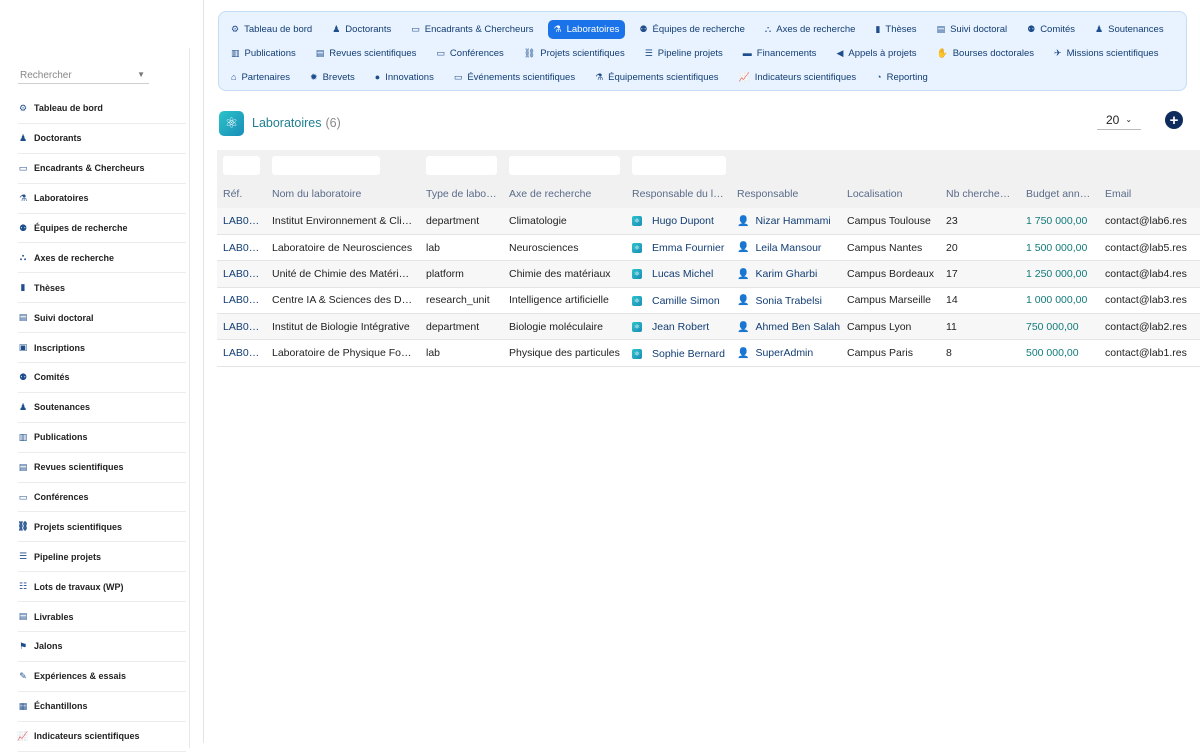  What do you see at coordinates (241, 247) in the screenshot?
I see `cell-ref: LAB005` at bounding box center [241, 247].